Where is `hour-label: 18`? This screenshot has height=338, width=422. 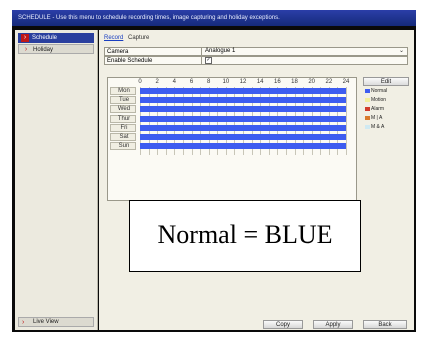 hour-label: 18 is located at coordinates (294, 82).